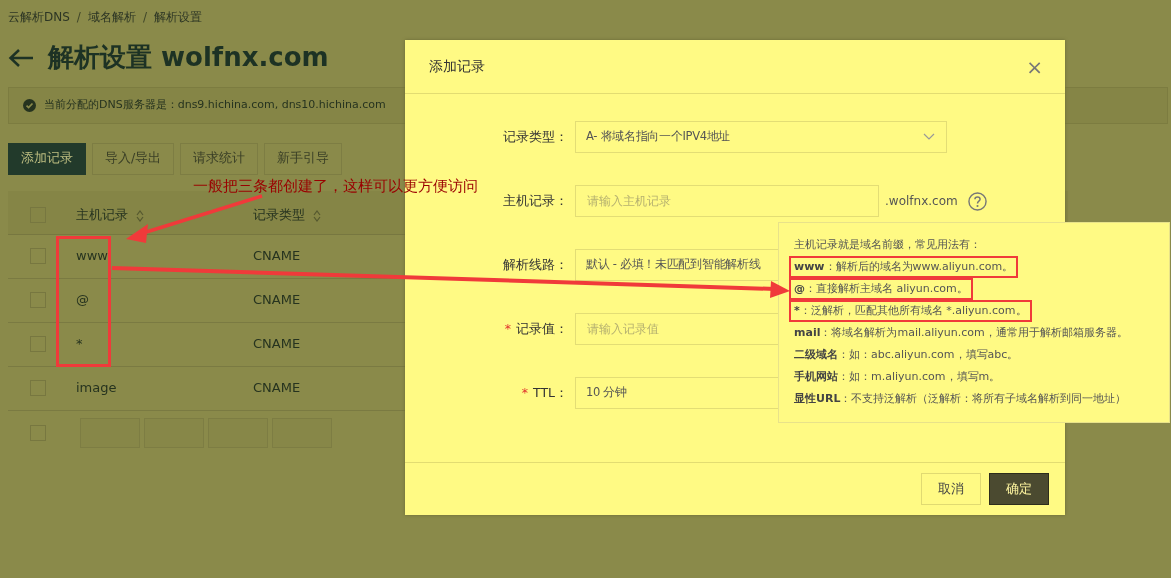  I want to click on table-cell-text: image, so click(97, 388).